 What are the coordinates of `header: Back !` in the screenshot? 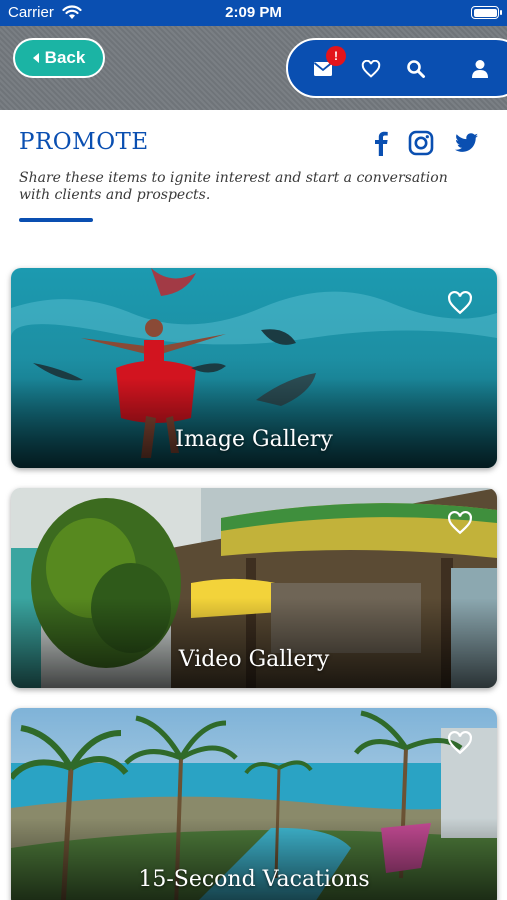 It's located at (253, 68).